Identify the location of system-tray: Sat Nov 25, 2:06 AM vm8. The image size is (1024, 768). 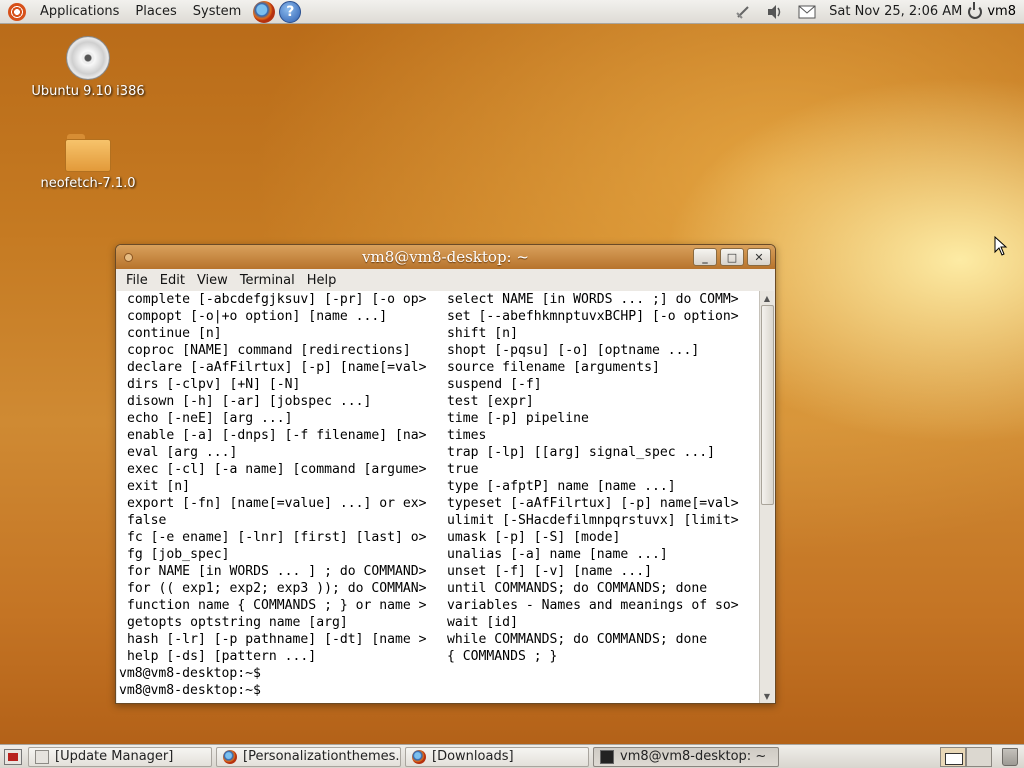
(875, 10).